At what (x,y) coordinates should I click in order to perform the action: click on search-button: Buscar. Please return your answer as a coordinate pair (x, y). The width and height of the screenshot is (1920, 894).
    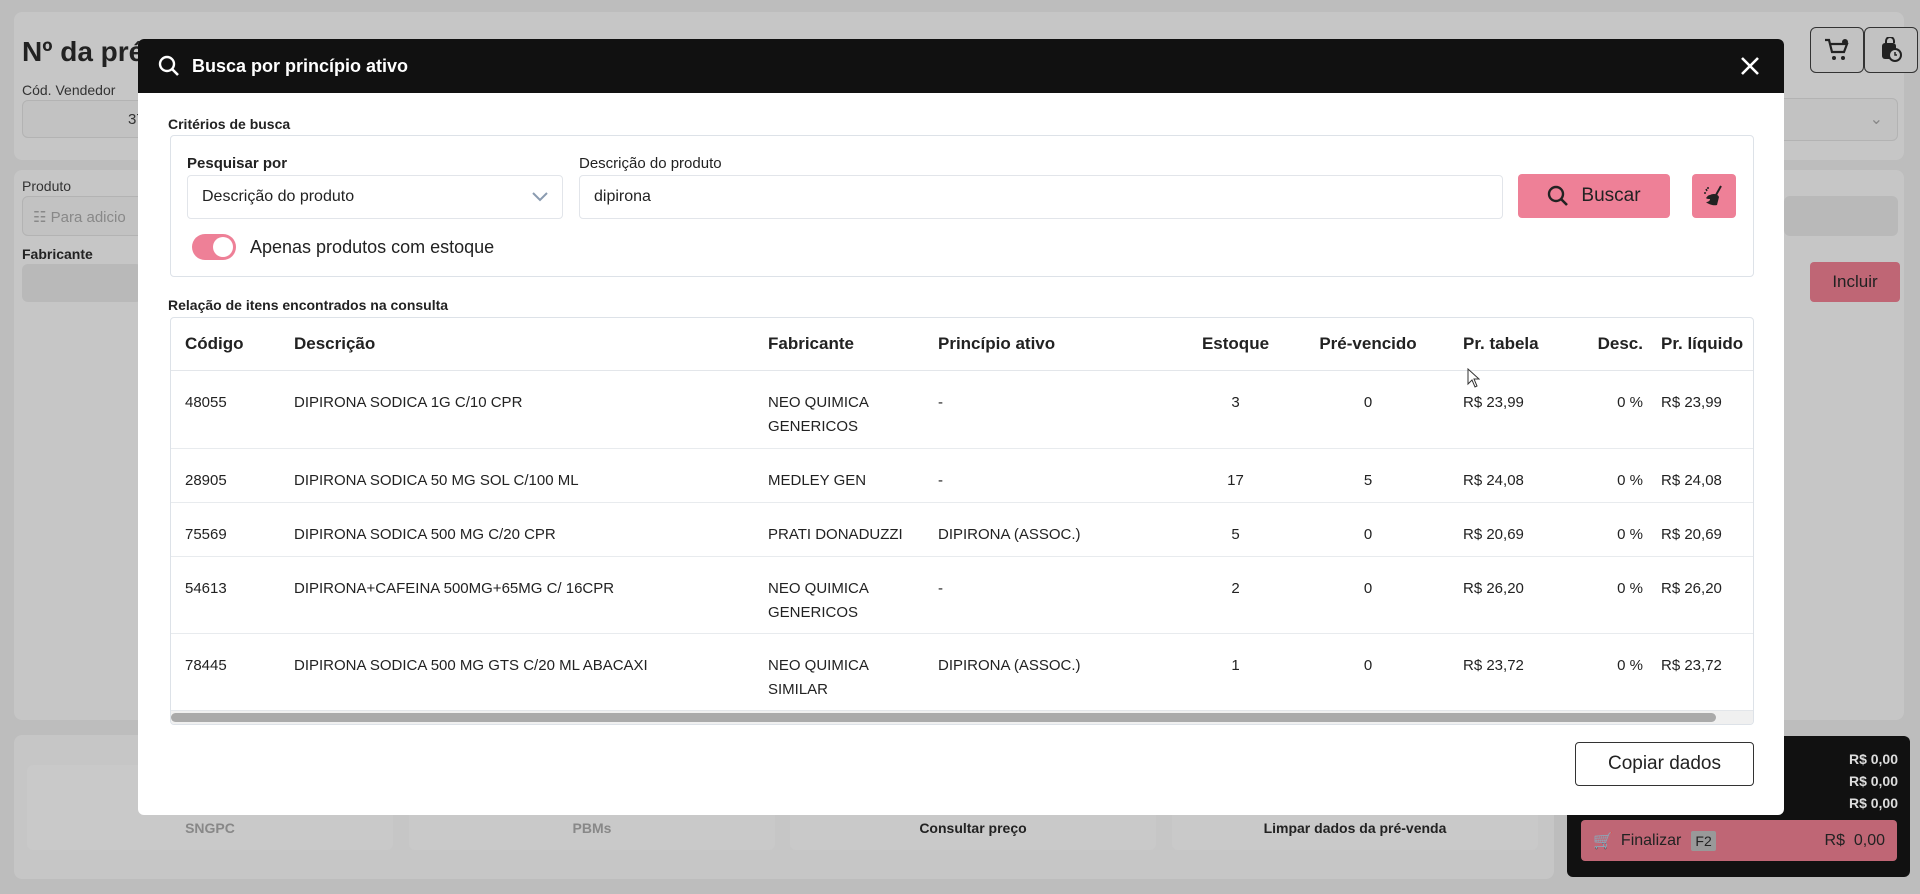
    Looking at the image, I should click on (1594, 196).